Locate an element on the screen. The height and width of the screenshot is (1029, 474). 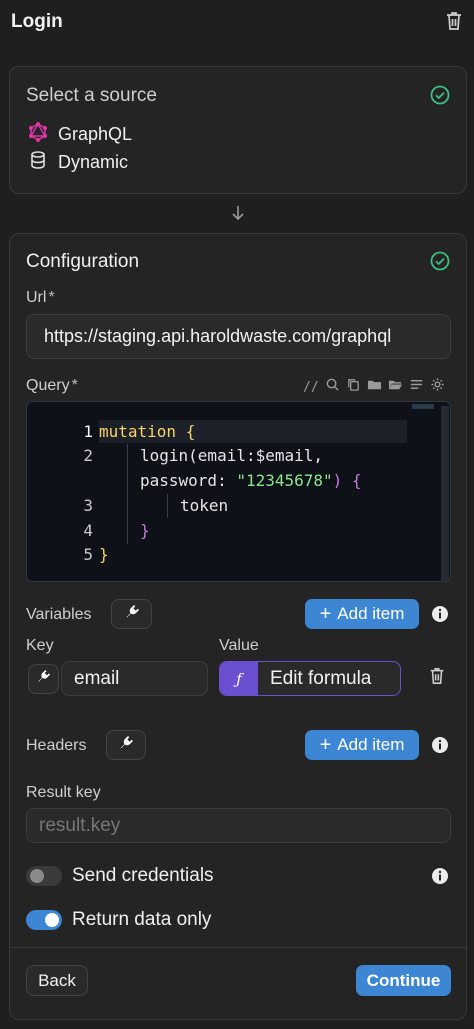
gear-icon is located at coordinates (437, 387).